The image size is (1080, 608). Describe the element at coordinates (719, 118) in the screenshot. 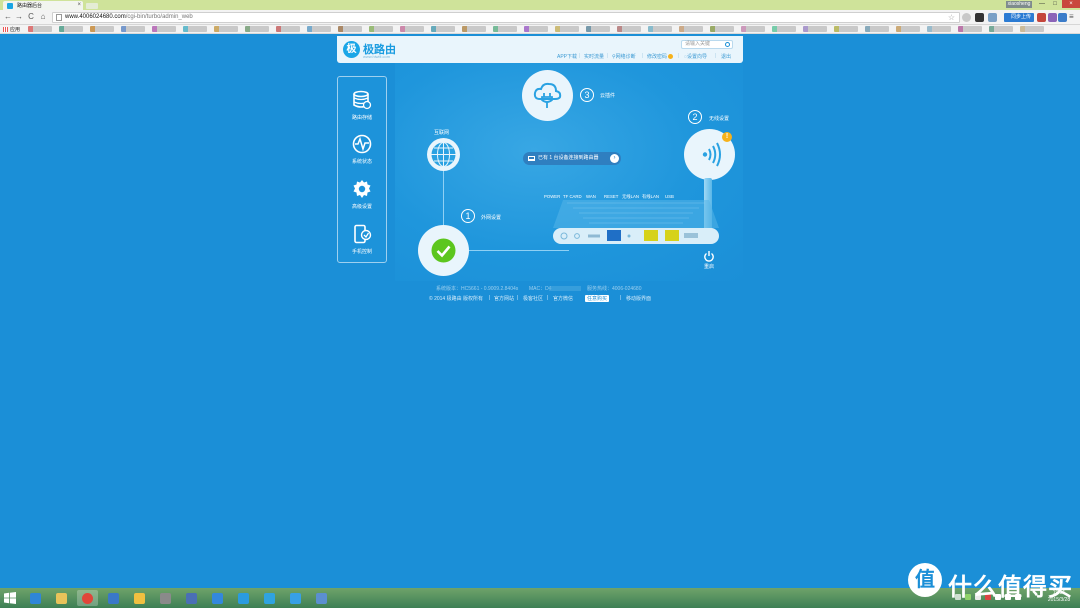

I see `wireless-settings-label: 无线设置` at that location.